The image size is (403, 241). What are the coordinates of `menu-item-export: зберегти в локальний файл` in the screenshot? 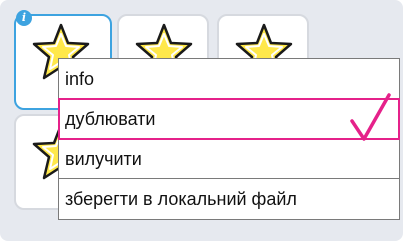 It's located at (229, 199).